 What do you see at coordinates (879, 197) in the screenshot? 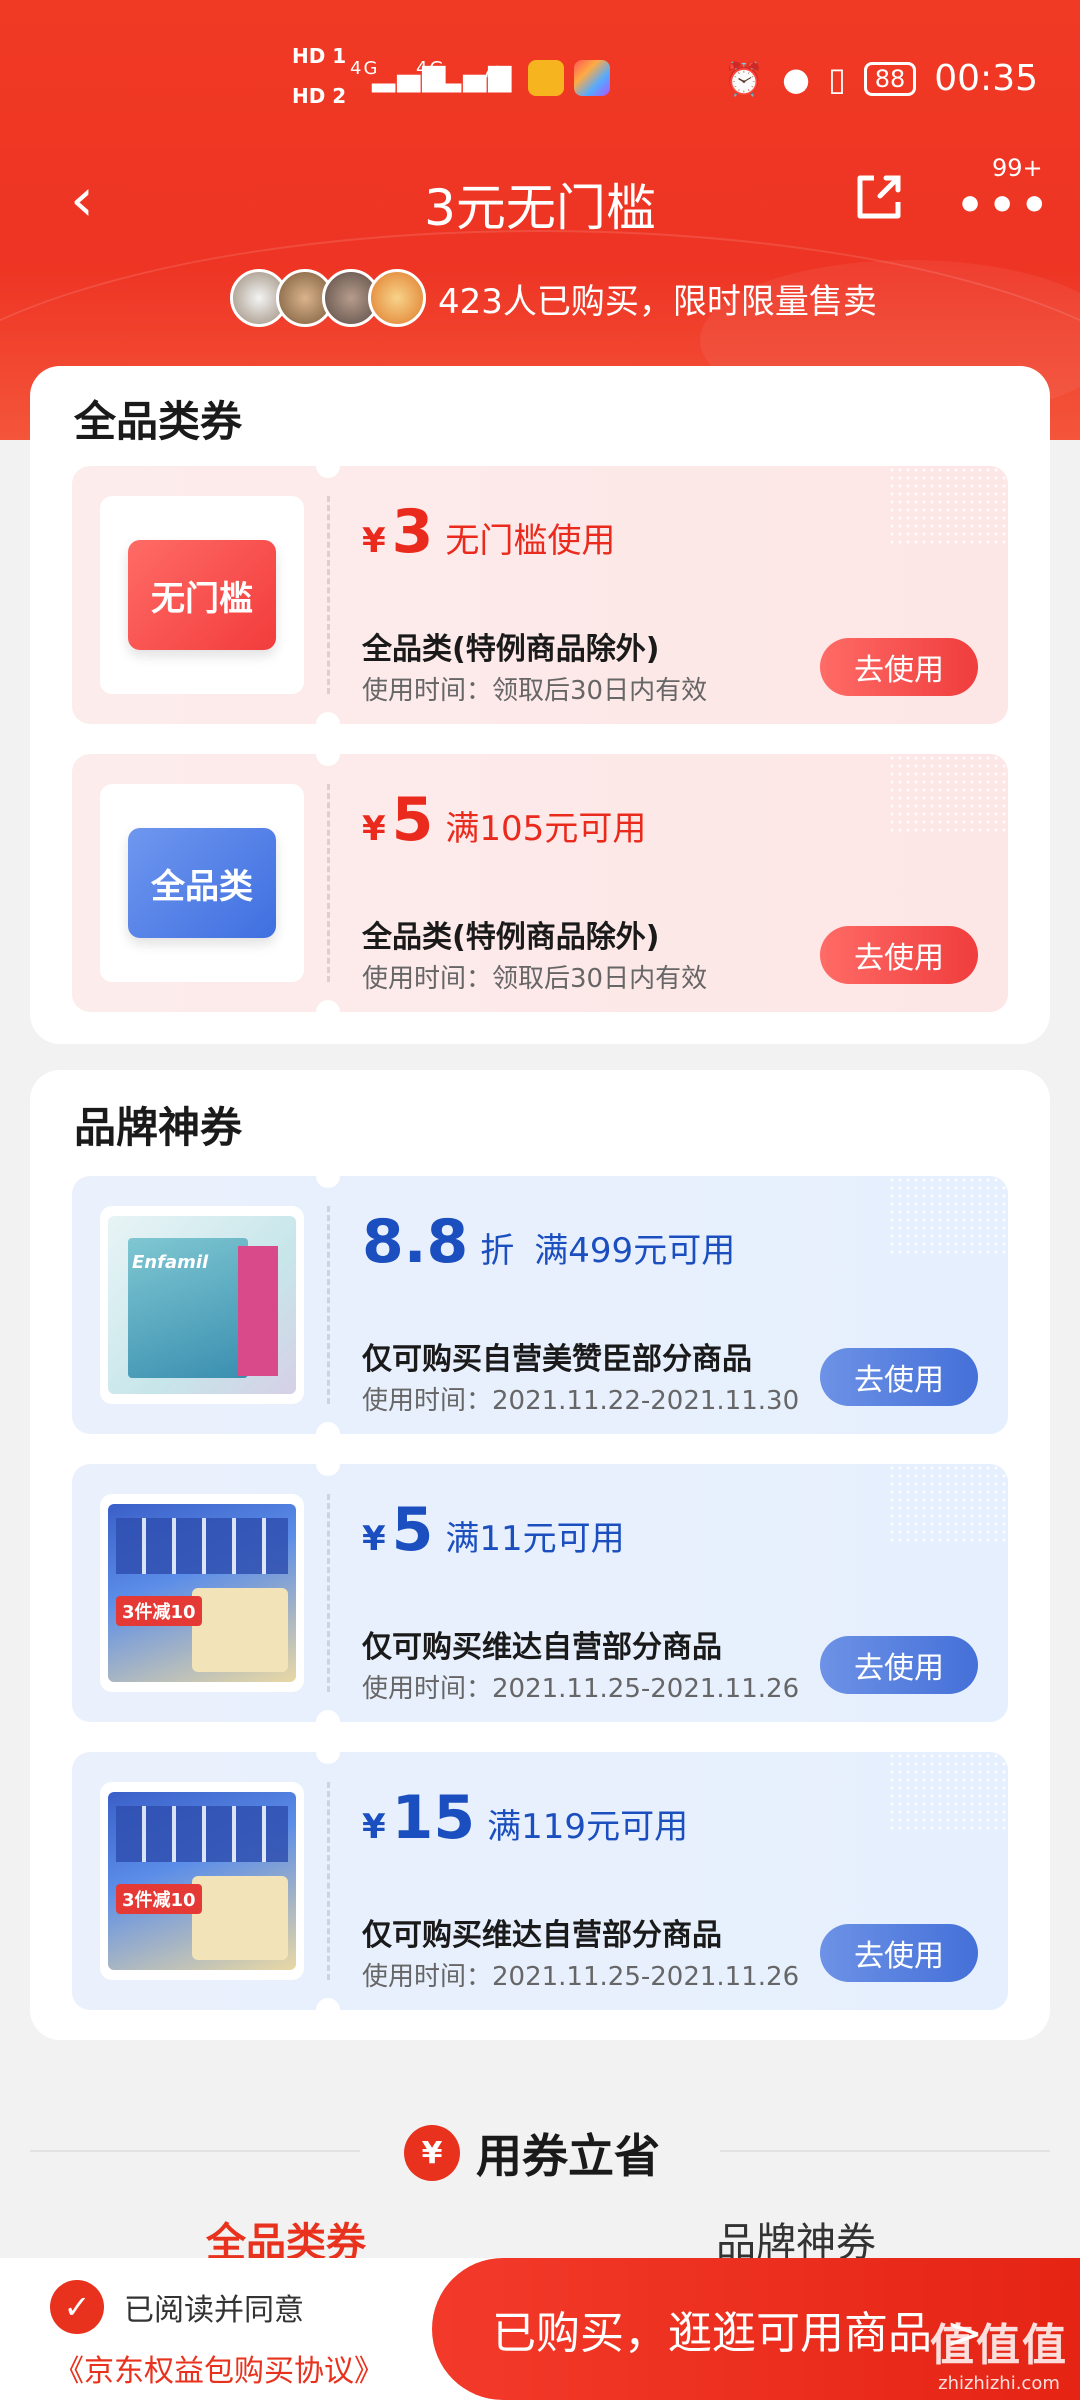
I see `share-icon` at bounding box center [879, 197].